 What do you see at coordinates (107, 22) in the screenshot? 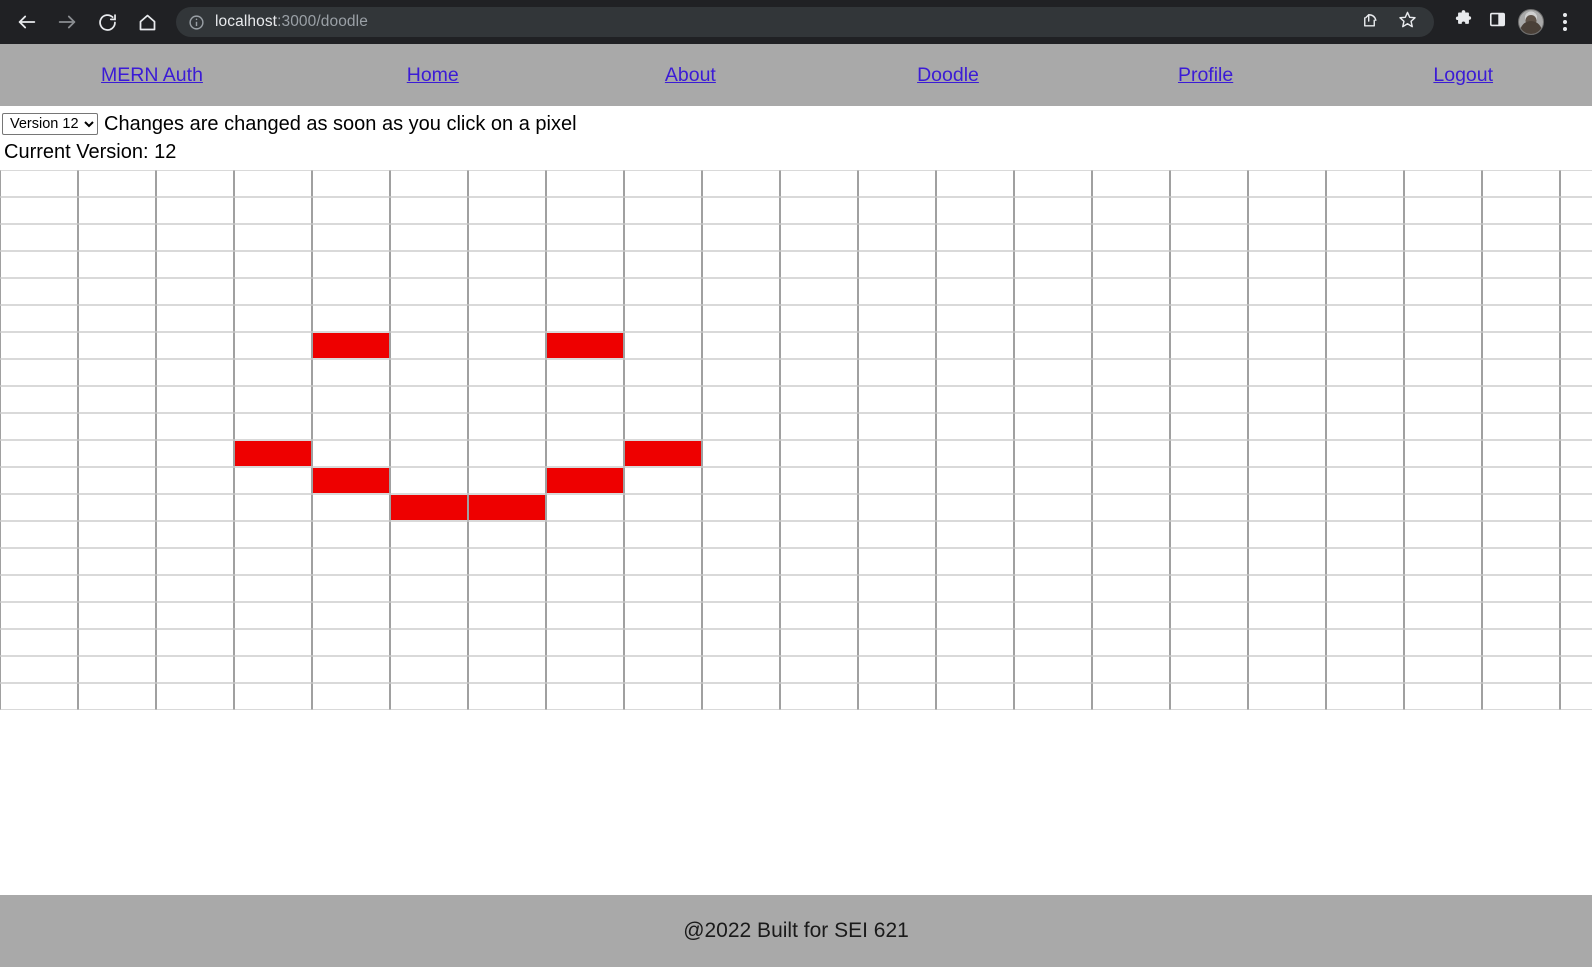
I see `reload-button` at bounding box center [107, 22].